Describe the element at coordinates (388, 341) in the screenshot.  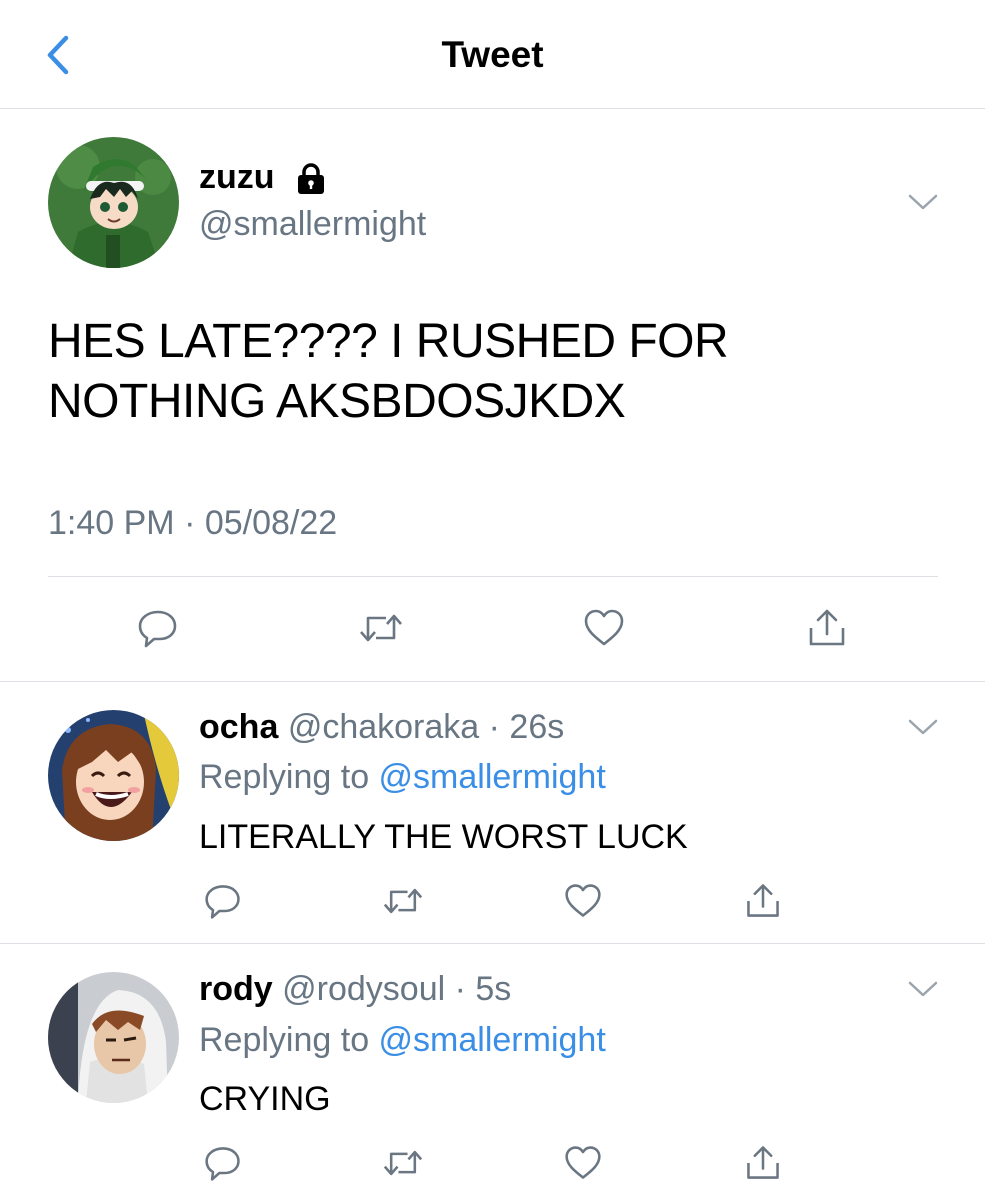
I see `tweet-text-line: HES LATE???? I RUSHED FOR` at that location.